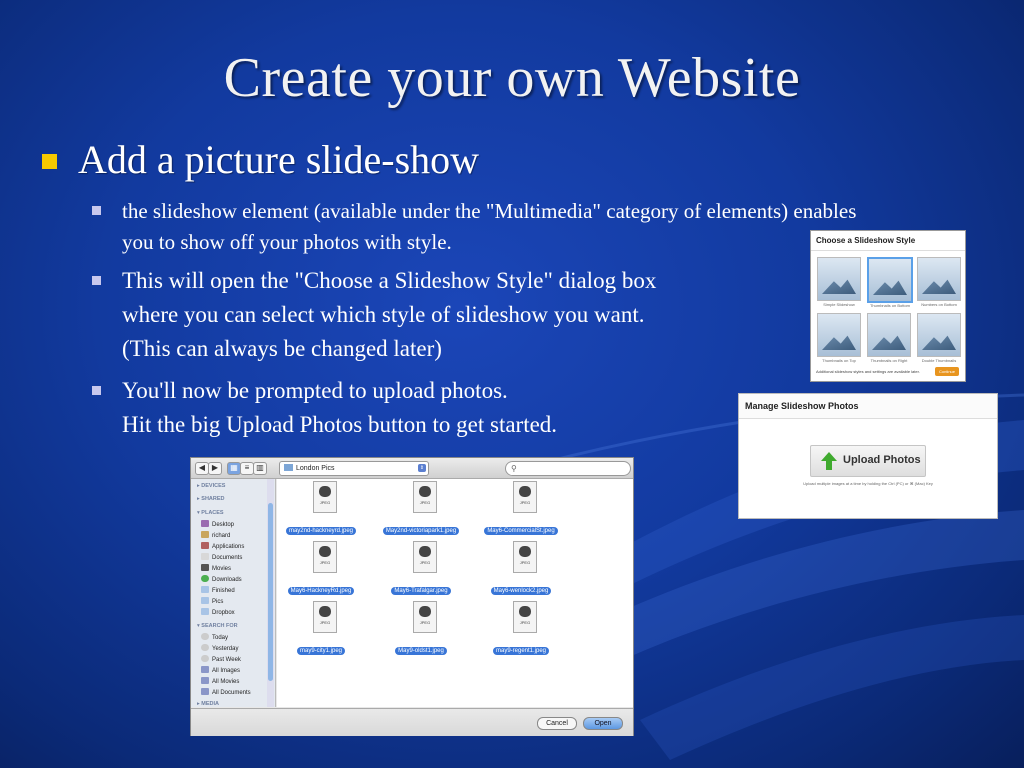 This screenshot has height=768, width=1024. What do you see at coordinates (321, 651) in the screenshot?
I see `file-name: may9-city1.jpeg` at bounding box center [321, 651].